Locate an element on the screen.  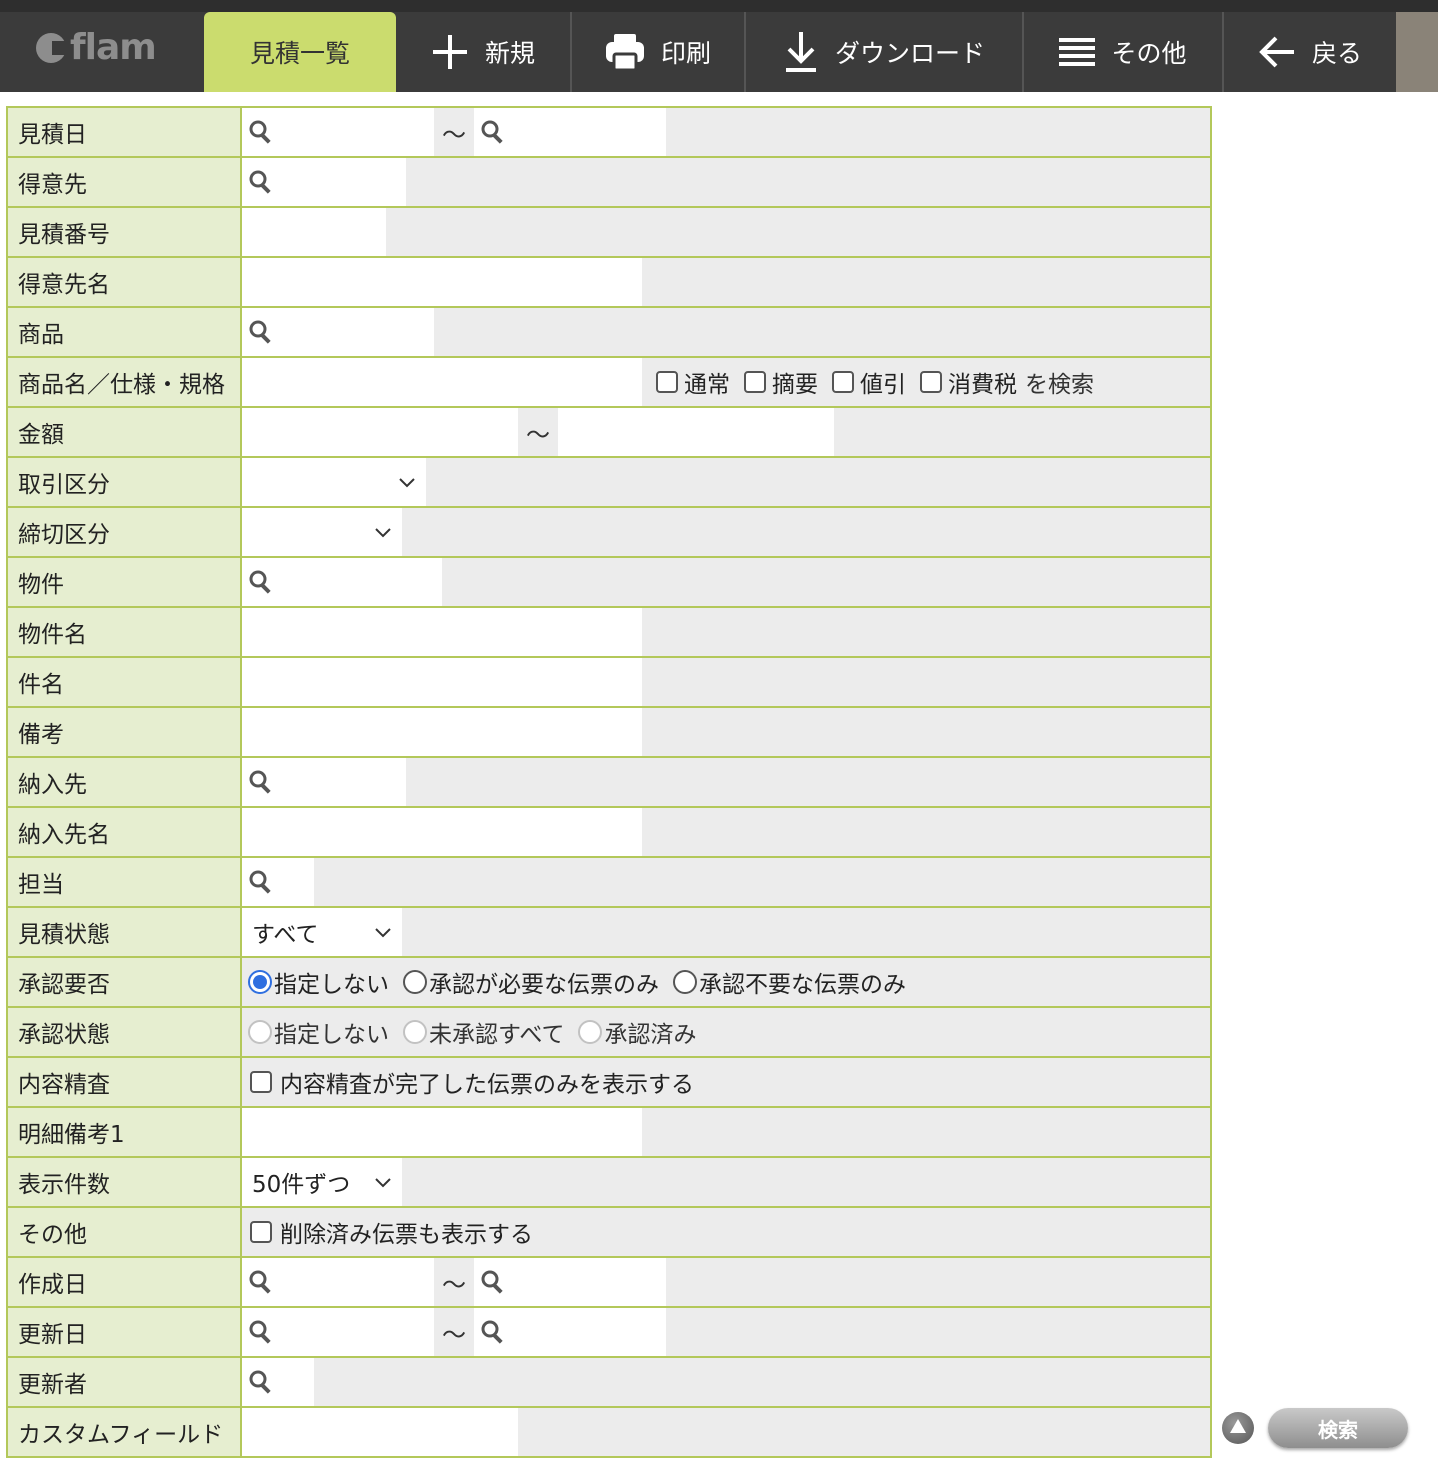
normal-checkbox is located at coordinates (667, 382).